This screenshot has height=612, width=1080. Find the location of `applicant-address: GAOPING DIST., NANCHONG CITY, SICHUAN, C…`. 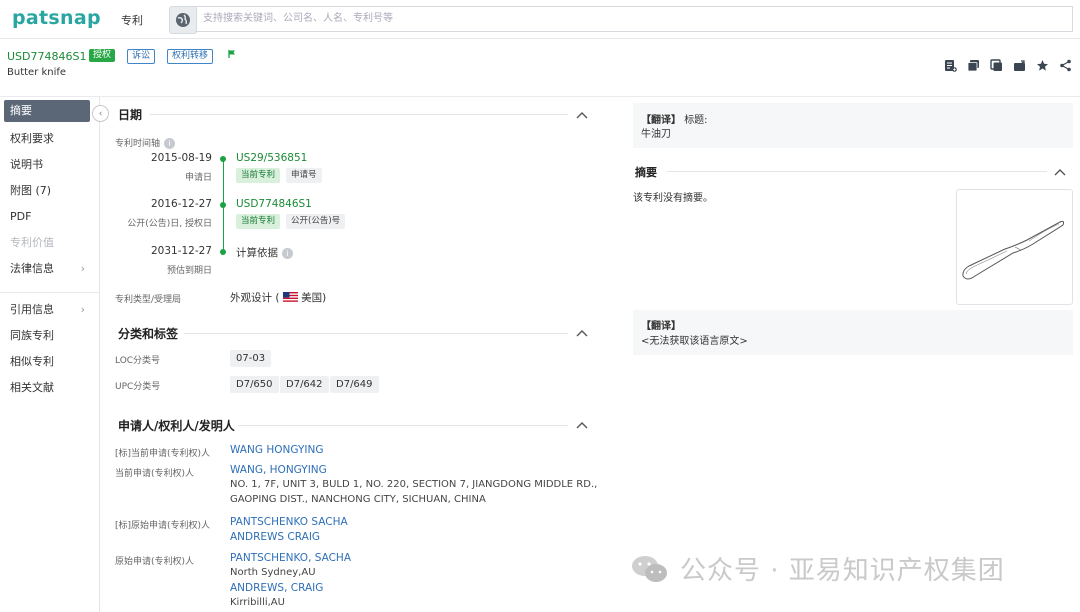

applicant-address: GAOPING DIST., NANCHONG CITY, SICHUAN, C… is located at coordinates (358, 499).